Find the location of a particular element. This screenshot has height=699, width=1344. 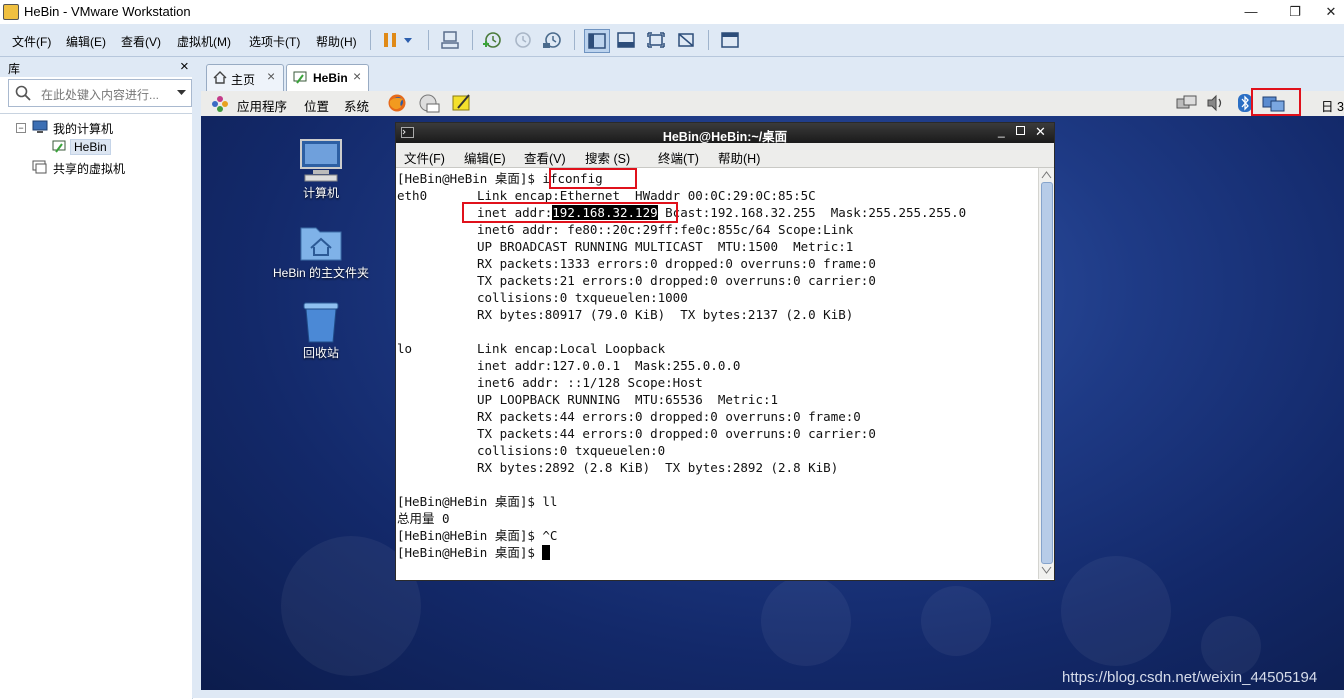

minimize-button: — is located at coordinates (1251, 12).